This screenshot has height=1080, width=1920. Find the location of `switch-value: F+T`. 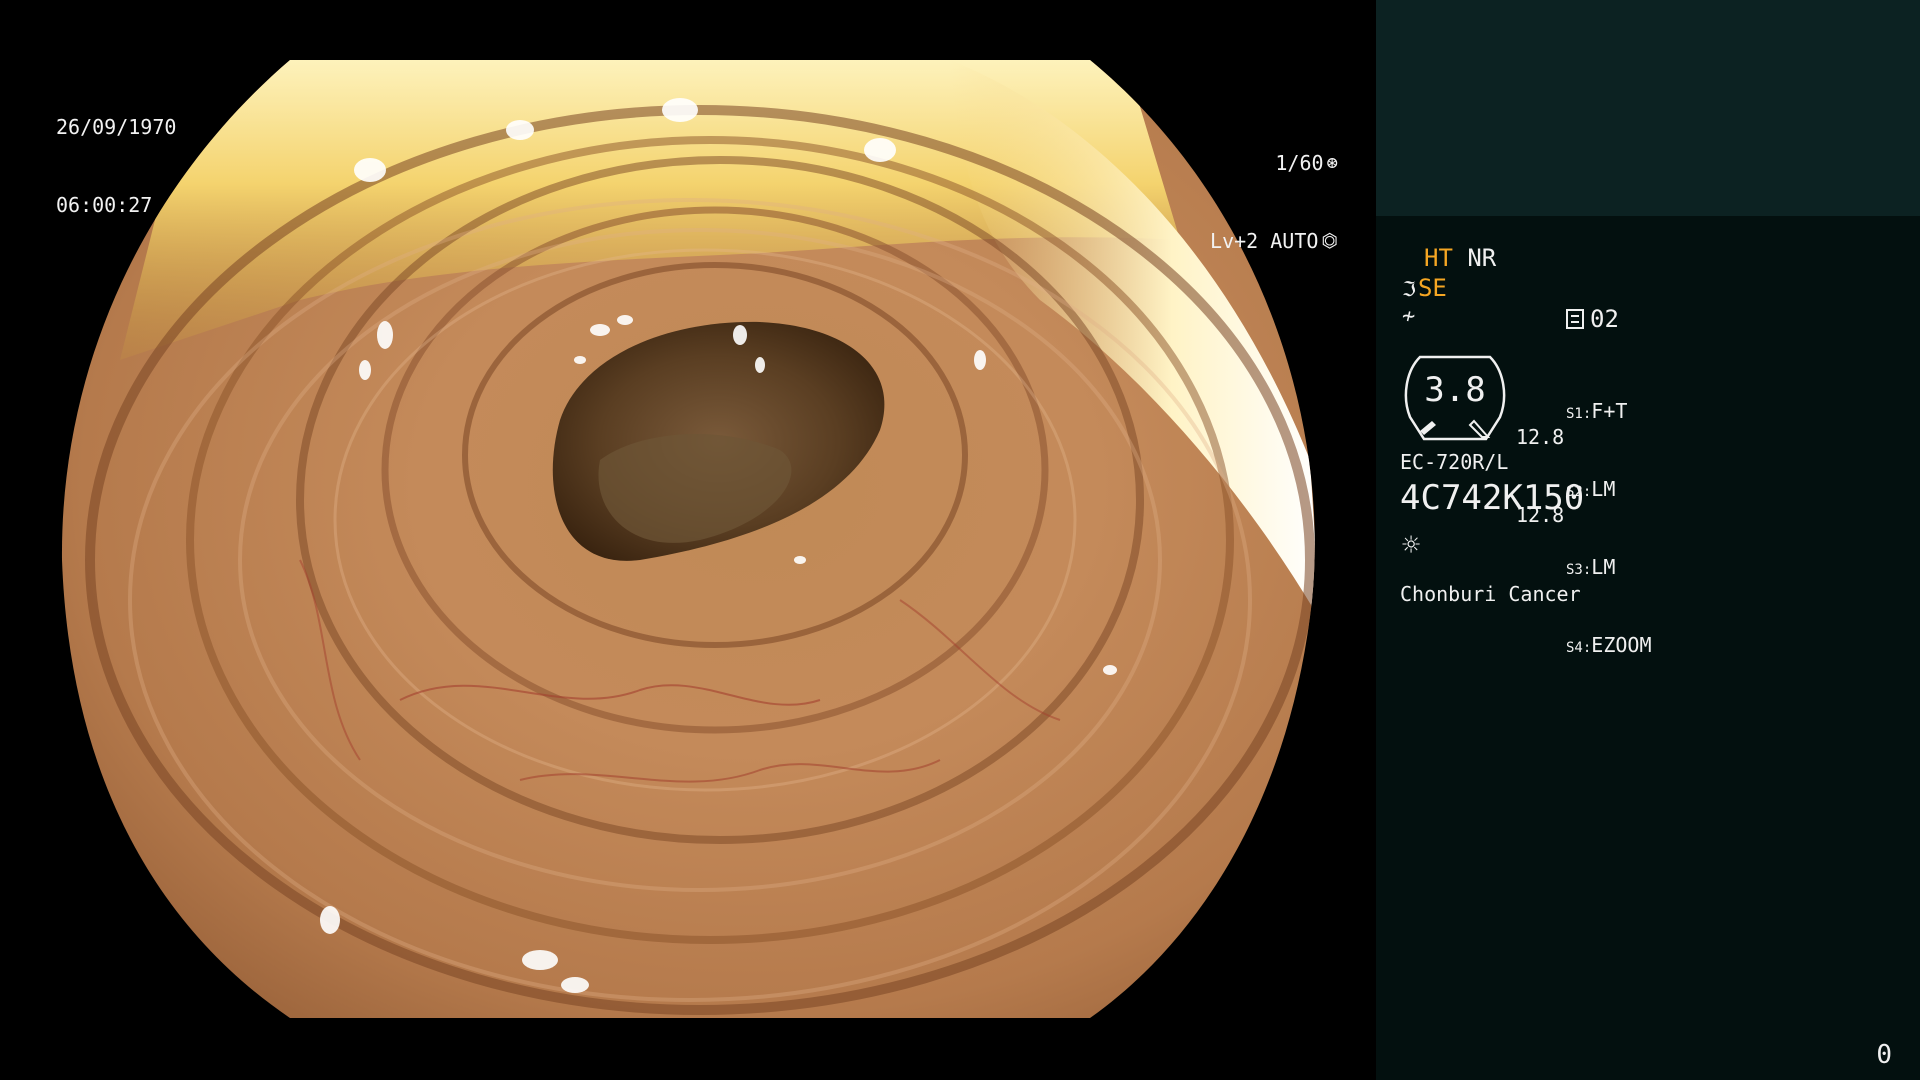

switch-value: F+T is located at coordinates (1609, 411).